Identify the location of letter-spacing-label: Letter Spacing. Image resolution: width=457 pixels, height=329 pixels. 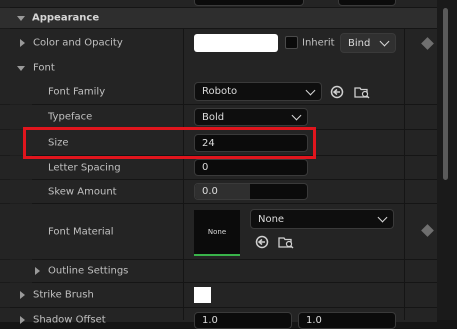
(84, 167).